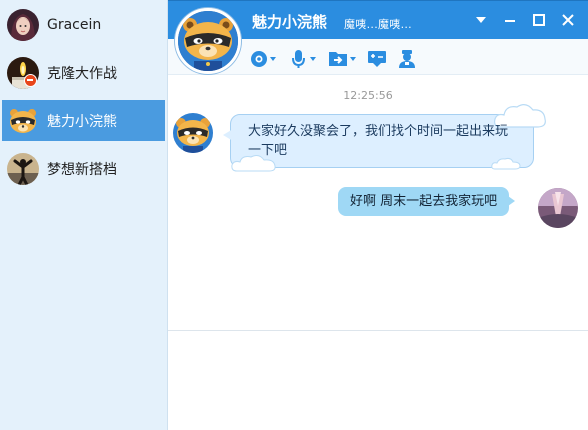  I want to click on remote-assist-icon, so click(377, 59).